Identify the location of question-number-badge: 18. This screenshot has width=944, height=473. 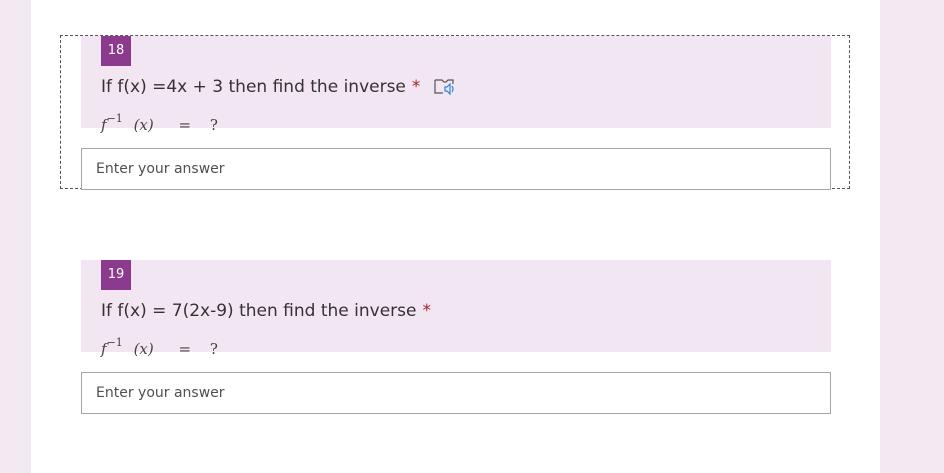
(116, 51).